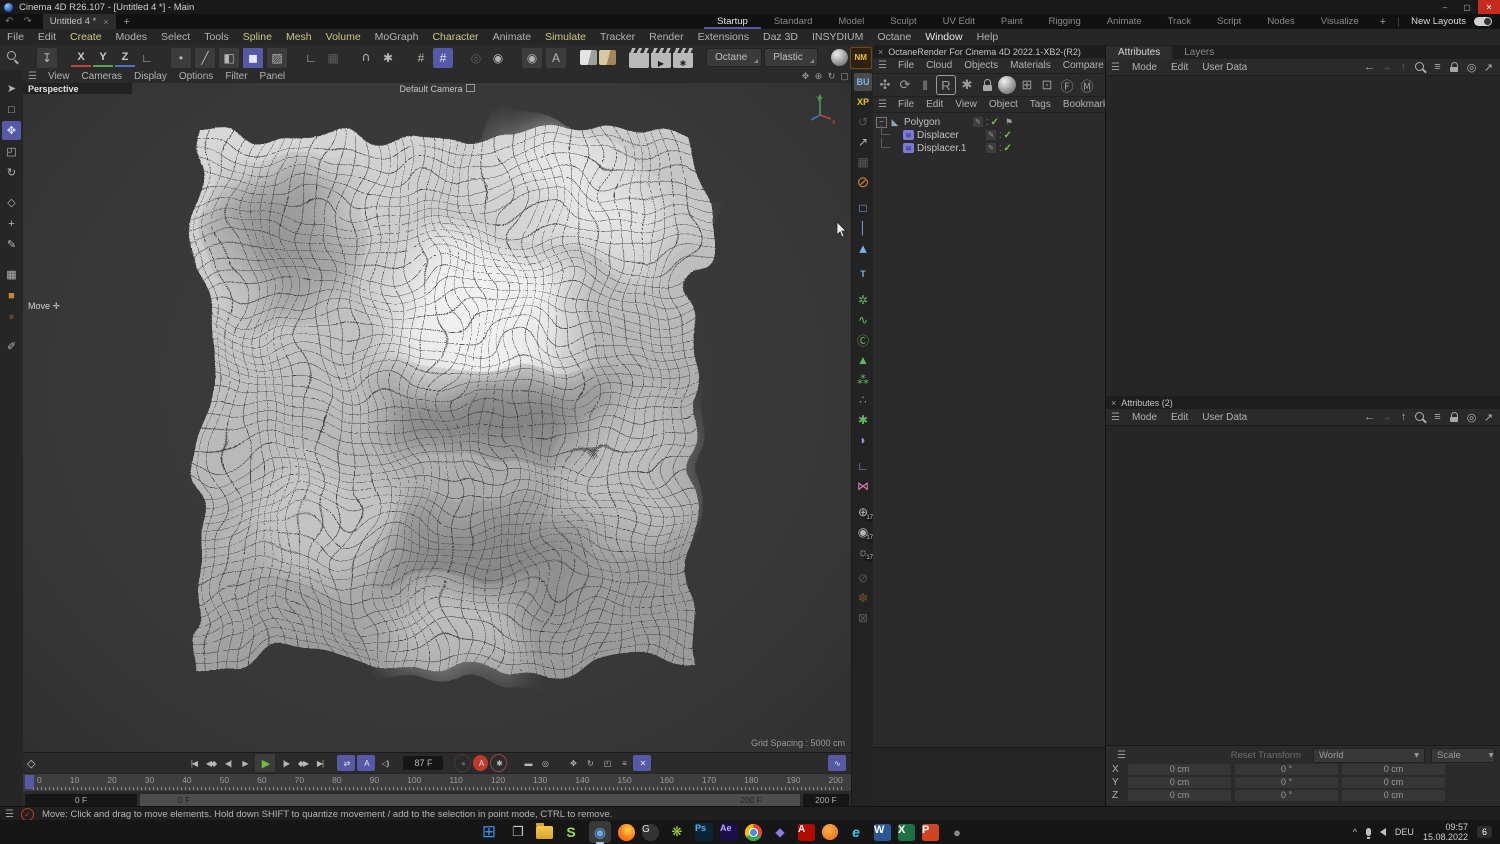 Image resolution: width=1500 pixels, height=844 pixels. Describe the element at coordinates (734, 57) in the screenshot. I see `octane-dropdown: Octane` at that location.